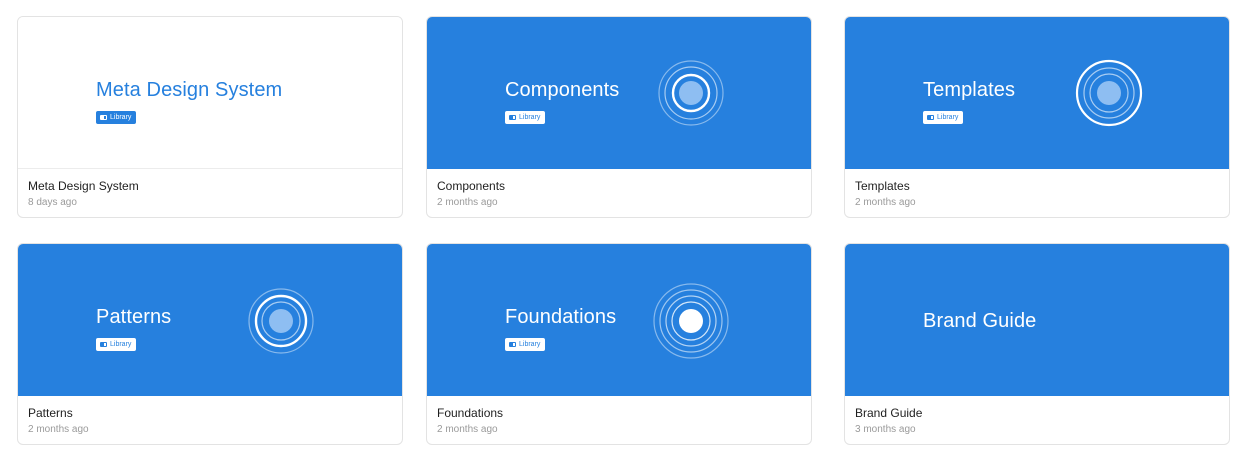 This screenshot has height=462, width=1246. Describe the element at coordinates (885, 429) in the screenshot. I see `file-modified: 3 months ago` at that location.